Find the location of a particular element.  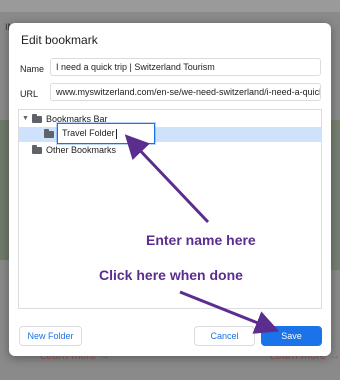

folder-name-value: Travel Folder is located at coordinates (88, 133).